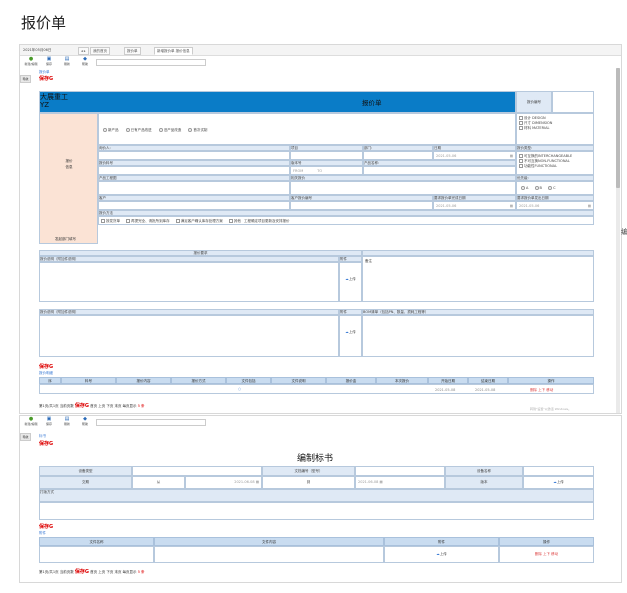 The height and width of the screenshot is (593, 627). I want to click on inquirer-input, so click(194, 155).